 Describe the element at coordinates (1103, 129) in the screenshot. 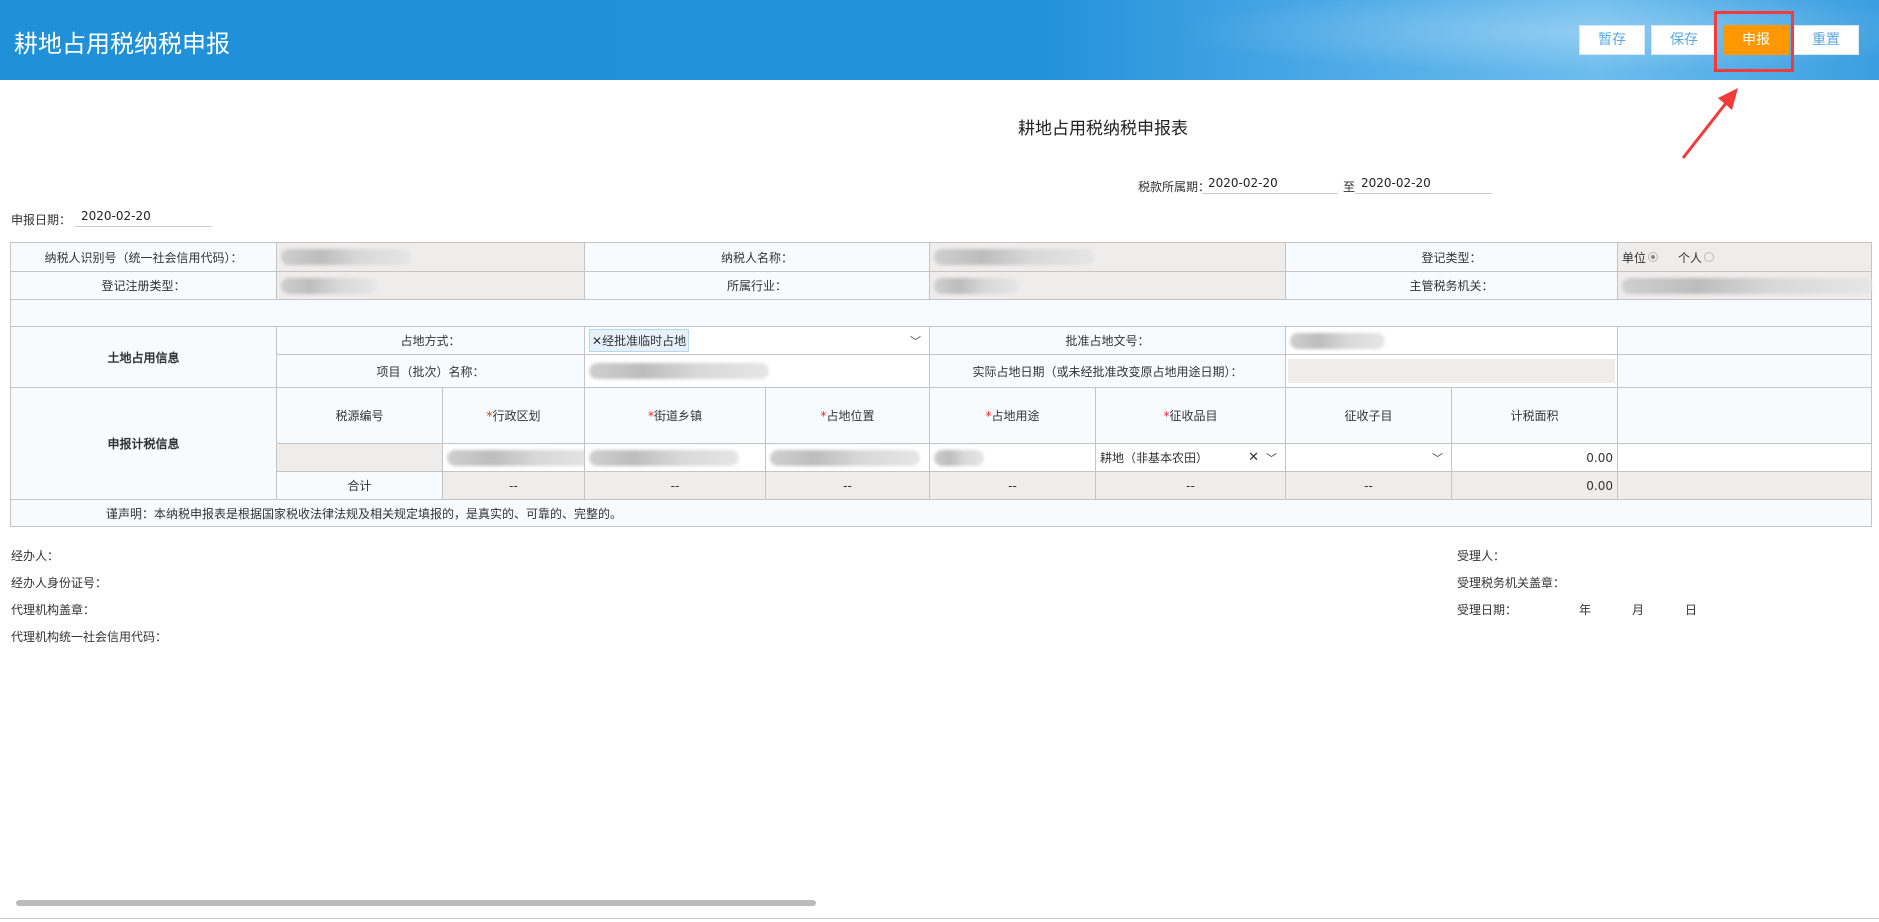

I see `form-title: 耕地占用税纳税申报表` at that location.